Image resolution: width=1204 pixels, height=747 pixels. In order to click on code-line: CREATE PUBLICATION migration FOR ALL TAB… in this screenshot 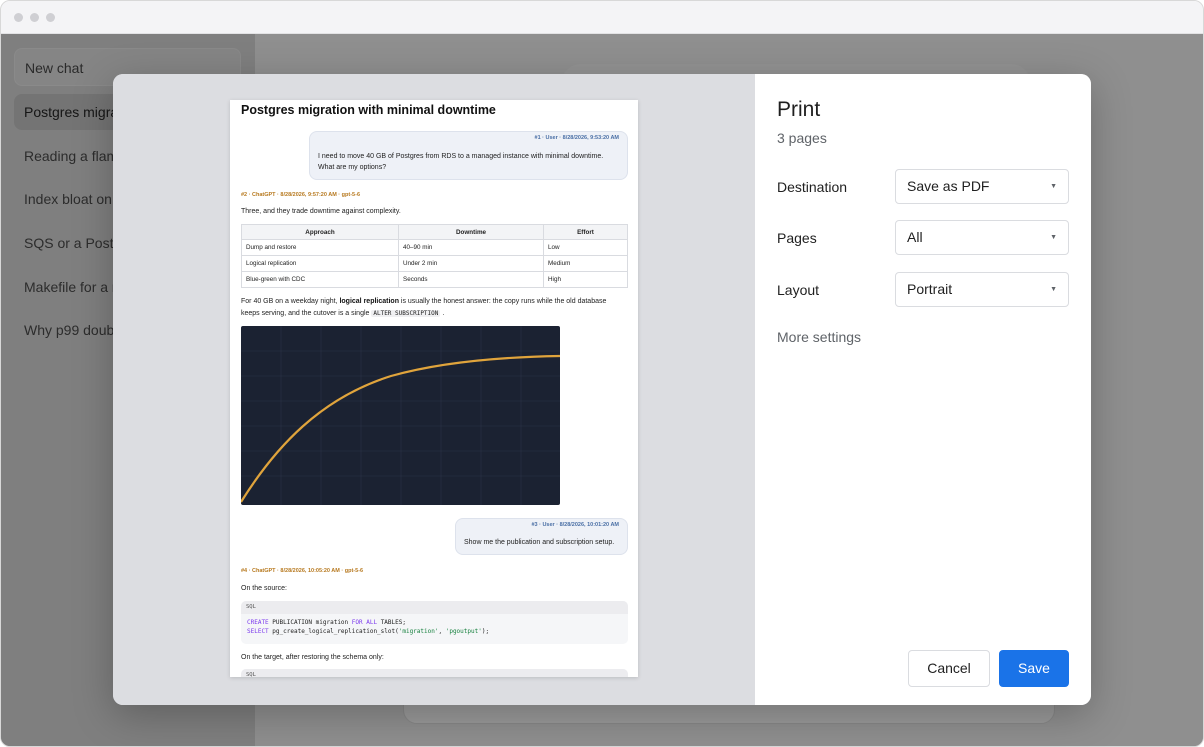, I will do `click(434, 623)`.